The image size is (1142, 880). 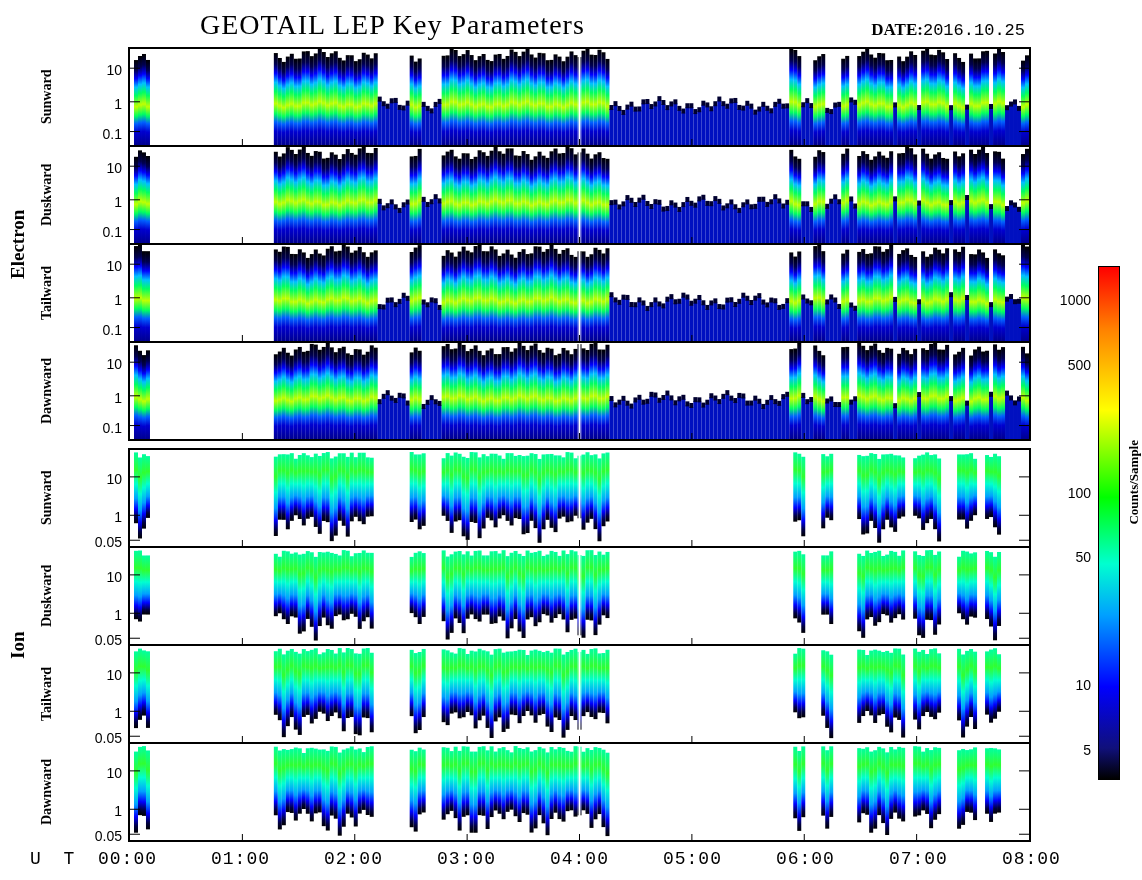 I want to click on axis-tick-label: 03:00, so click(x=466, y=859).